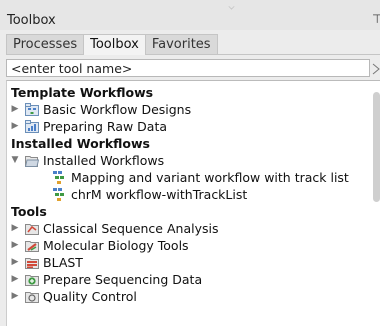 The width and height of the screenshot is (380, 326). Describe the element at coordinates (232, 5) in the screenshot. I see `drag-handle-icon` at that location.